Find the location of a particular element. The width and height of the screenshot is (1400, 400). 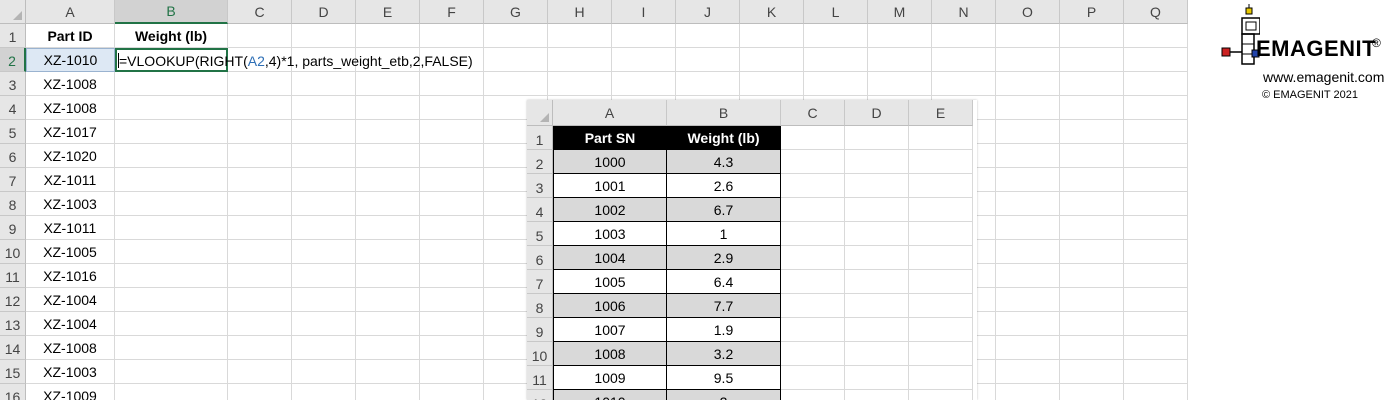

row-header-9: 9 is located at coordinates (13, 228).